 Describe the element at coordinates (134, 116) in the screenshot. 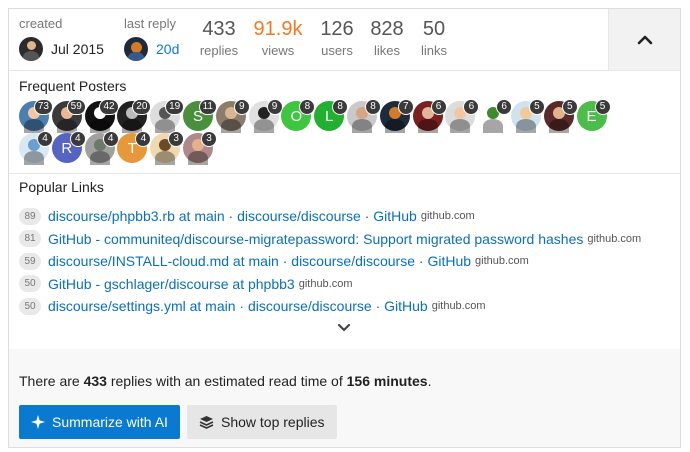

I see `poster-avatar: 20` at that location.